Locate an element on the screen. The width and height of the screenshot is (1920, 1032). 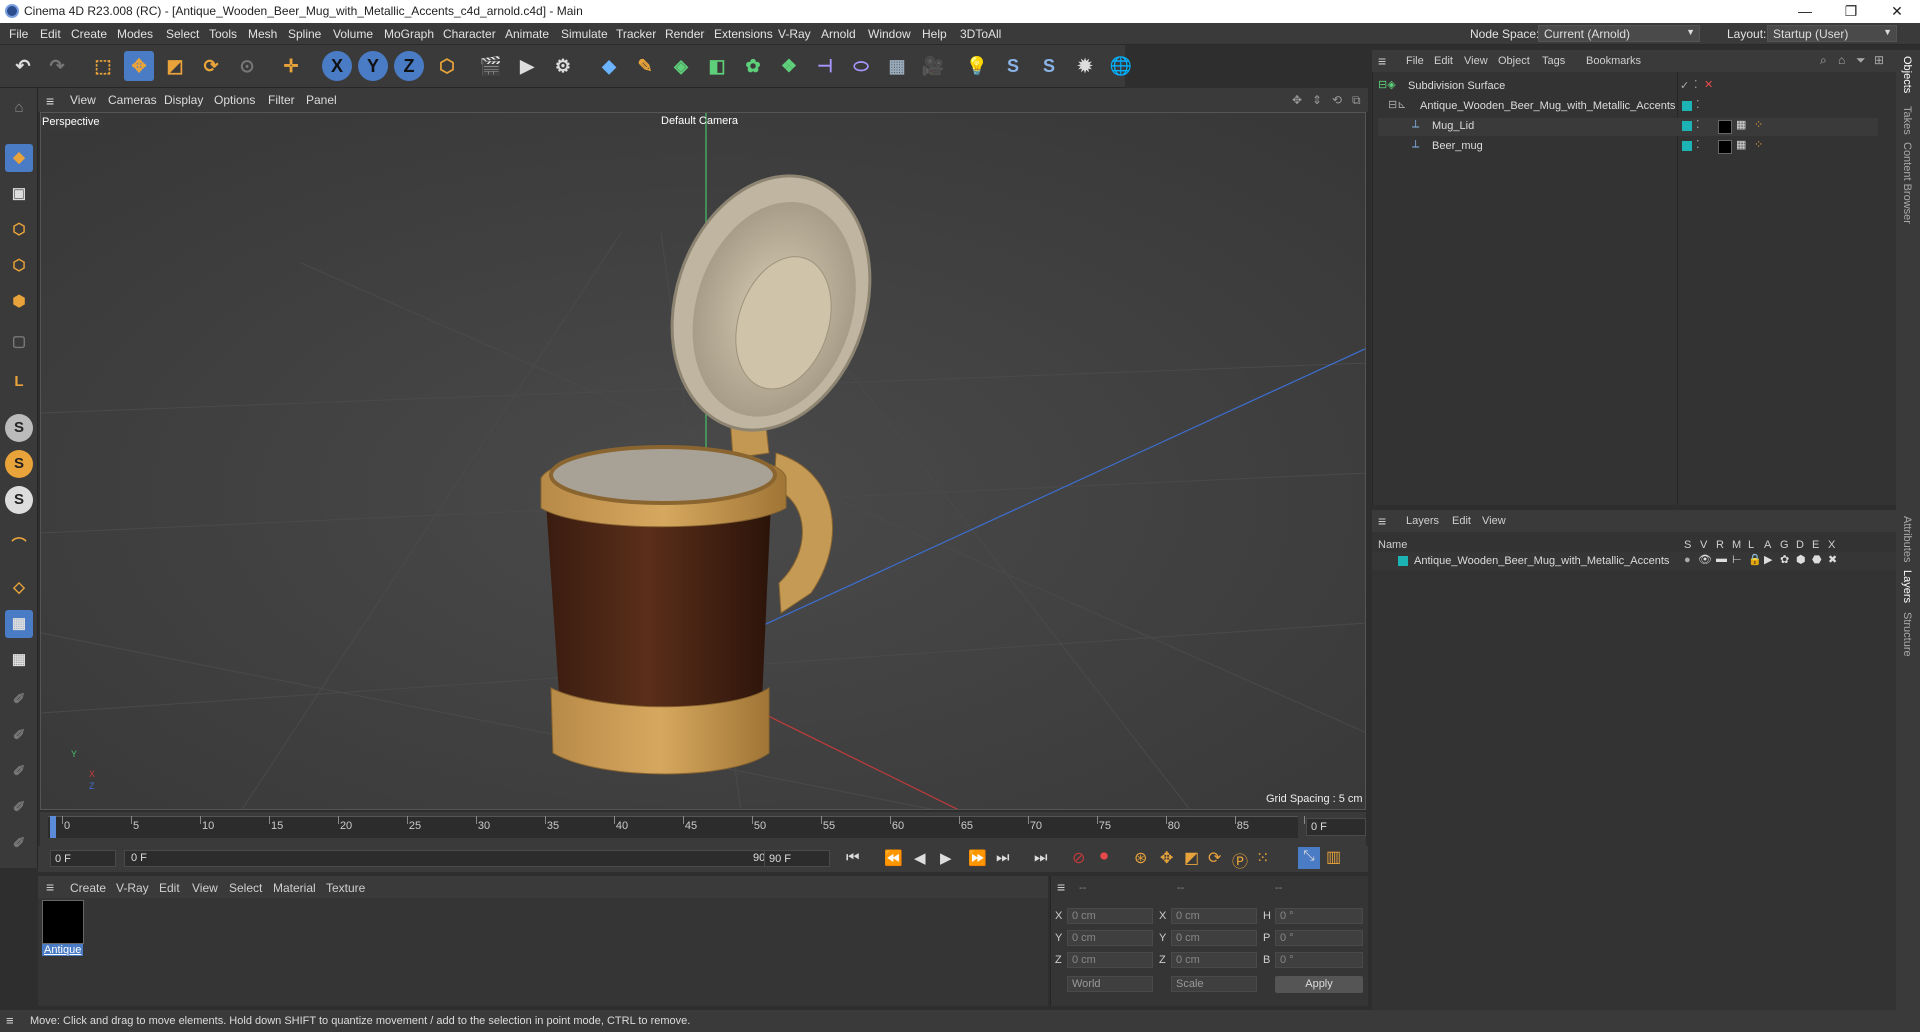
magnet-icon: ⌒ is located at coordinates (19, 546).